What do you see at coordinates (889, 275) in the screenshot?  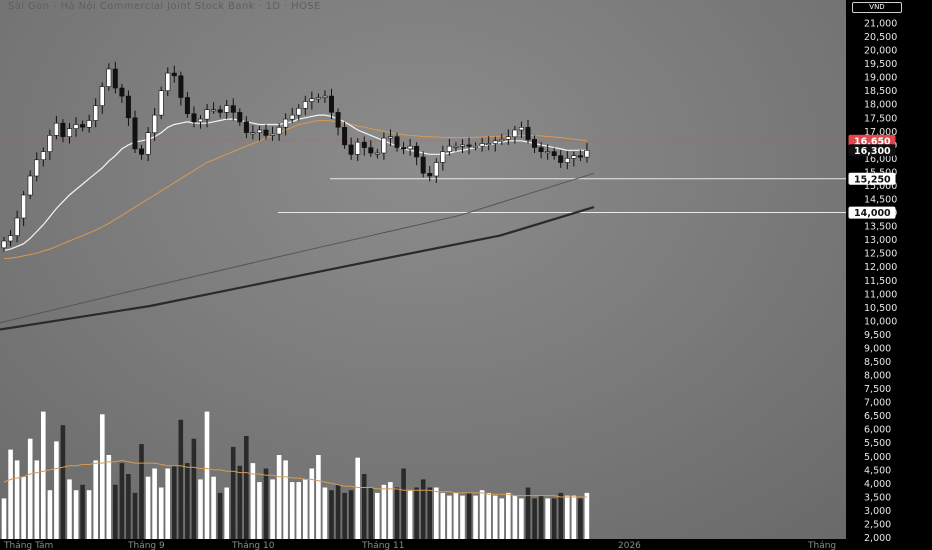 I see `price-axis-panel` at bounding box center [889, 275].